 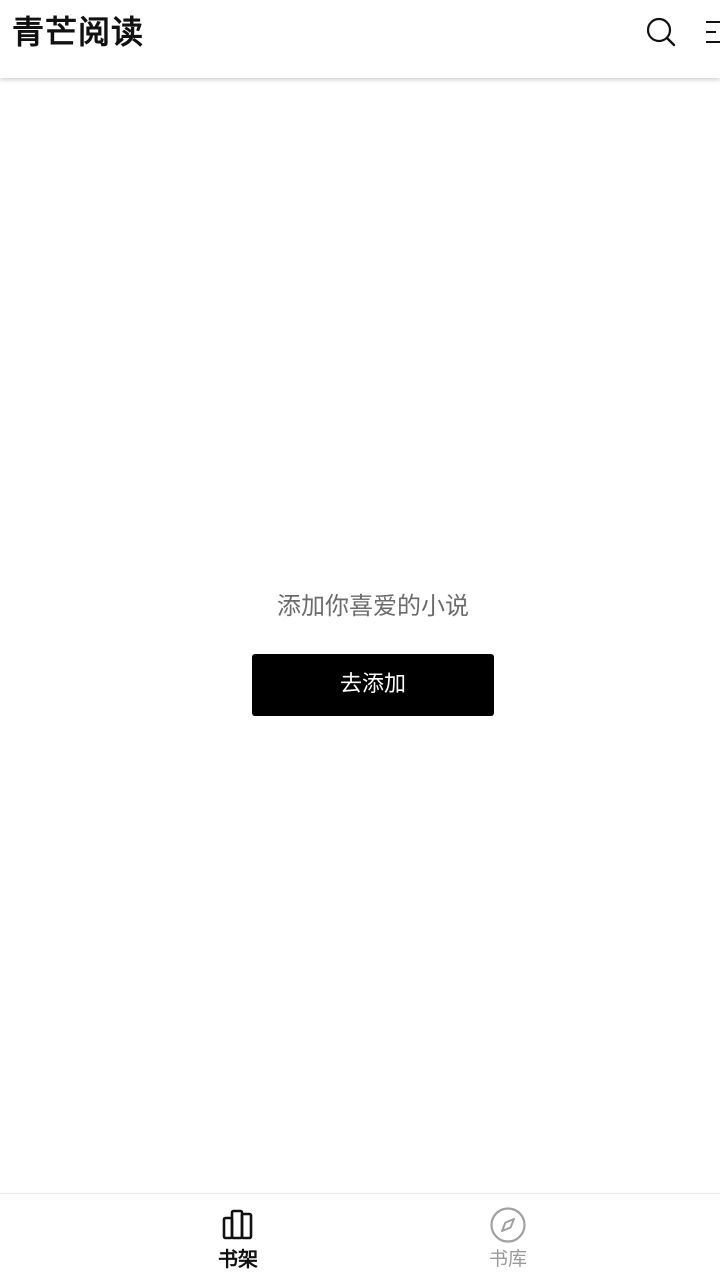 I want to click on app-title: 青芒阅读, so click(x=78, y=32).